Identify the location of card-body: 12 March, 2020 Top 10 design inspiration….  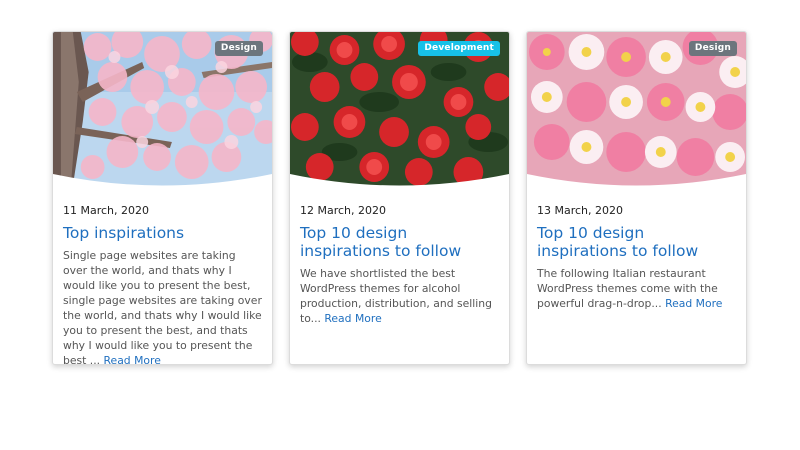
(399, 261).